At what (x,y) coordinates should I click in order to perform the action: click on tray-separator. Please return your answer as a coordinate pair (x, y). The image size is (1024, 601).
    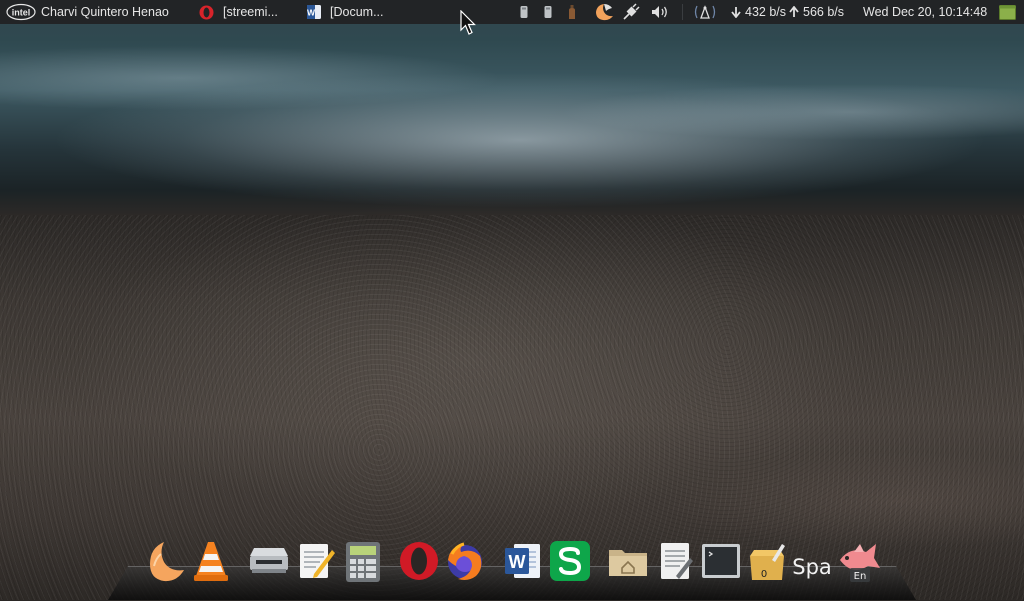
    Looking at the image, I should click on (682, 12).